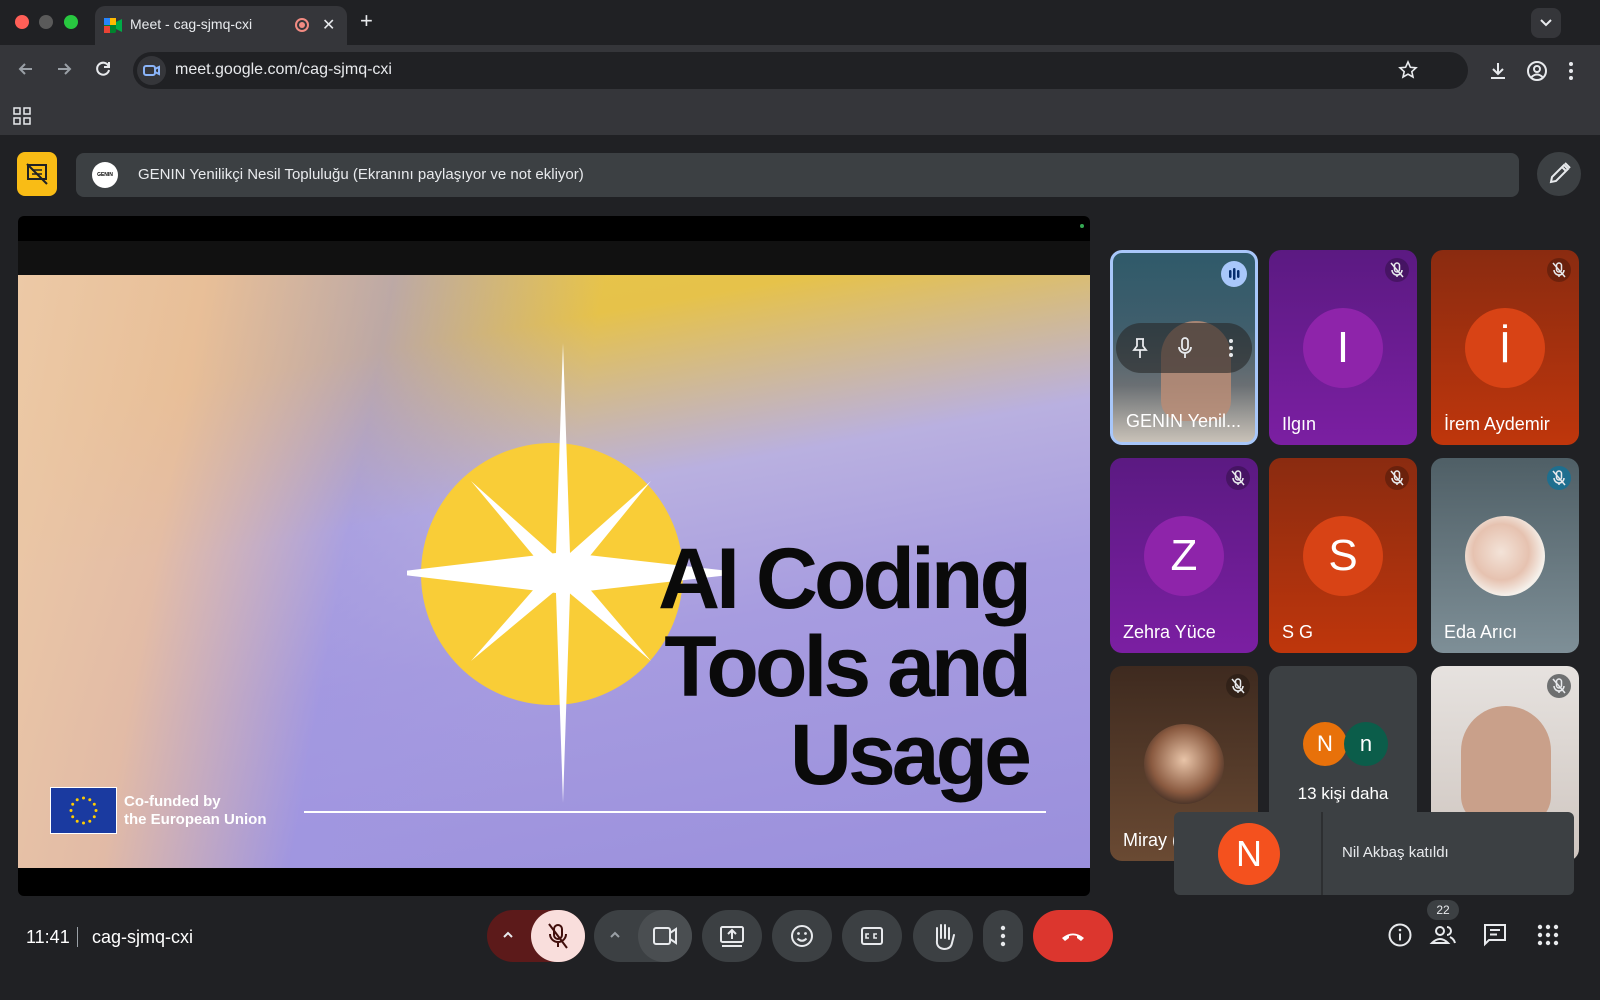  What do you see at coordinates (1343, 793) in the screenshot?
I see `more-participants-label: 13 kişi daha` at bounding box center [1343, 793].